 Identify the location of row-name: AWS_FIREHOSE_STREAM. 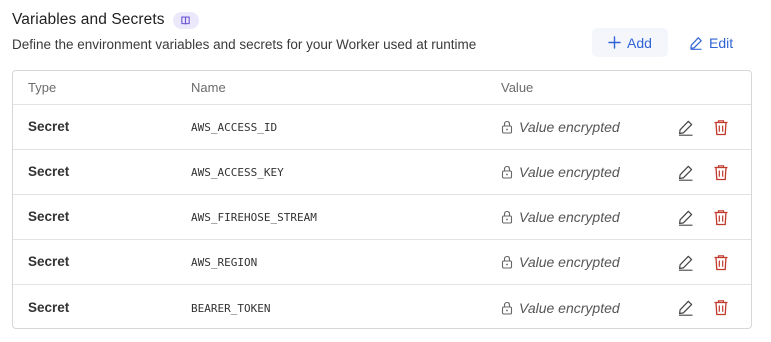
(254, 217).